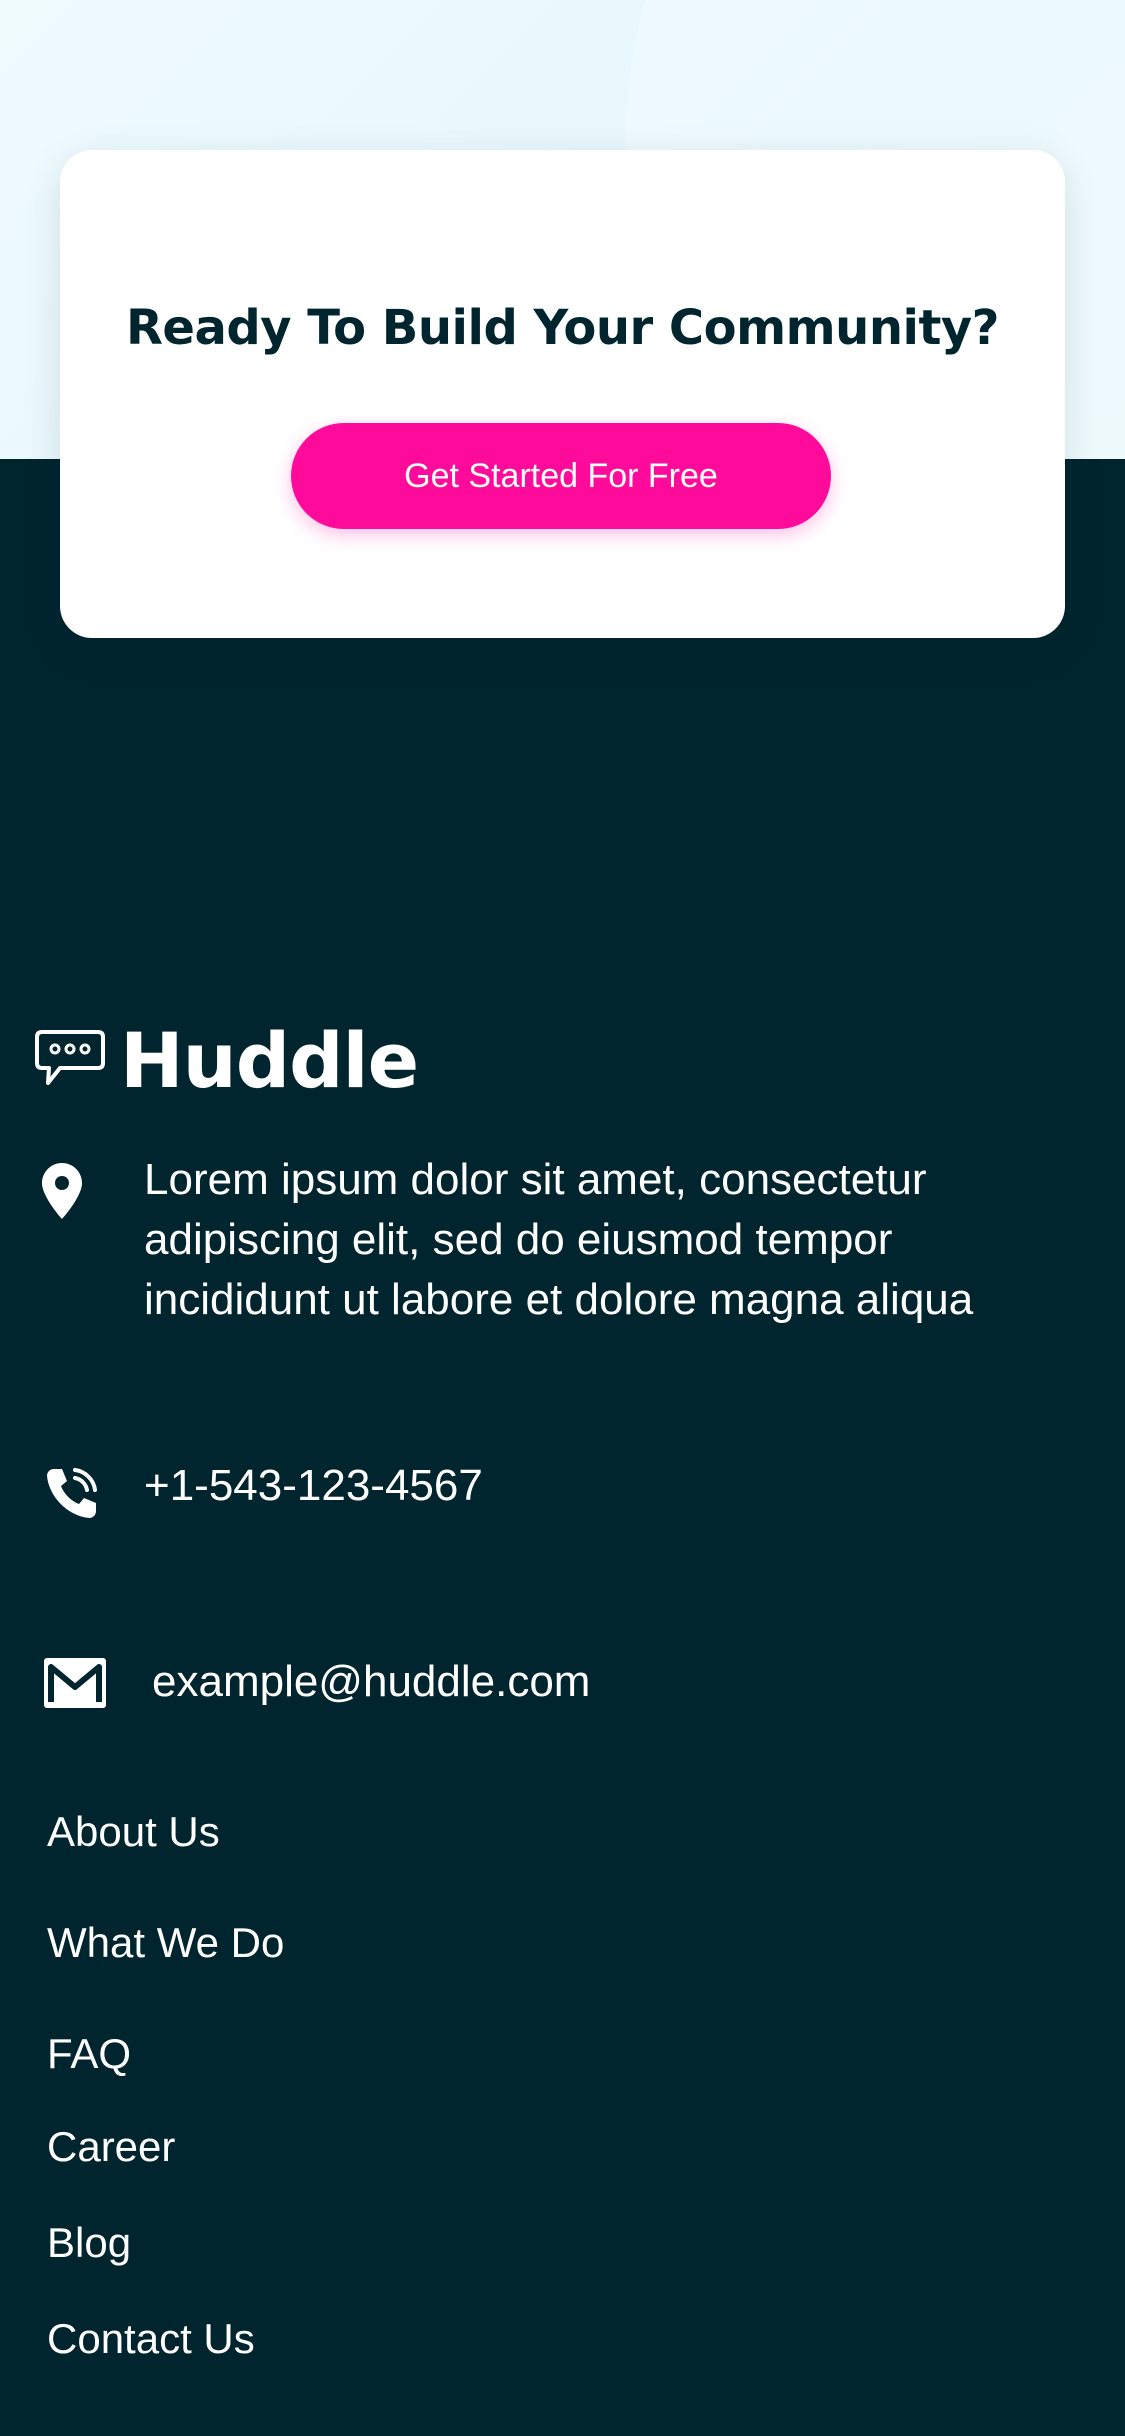 The height and width of the screenshot is (2436, 1125). I want to click on footer-link-what-we-do: What We Do, so click(165, 1943).